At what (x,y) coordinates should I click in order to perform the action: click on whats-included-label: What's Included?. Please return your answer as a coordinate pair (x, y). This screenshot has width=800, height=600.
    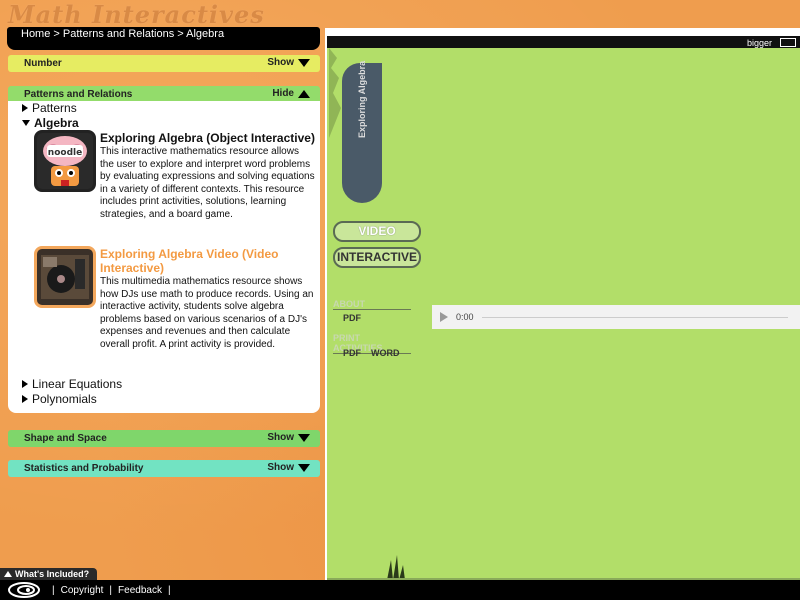
    Looking at the image, I should click on (52, 574).